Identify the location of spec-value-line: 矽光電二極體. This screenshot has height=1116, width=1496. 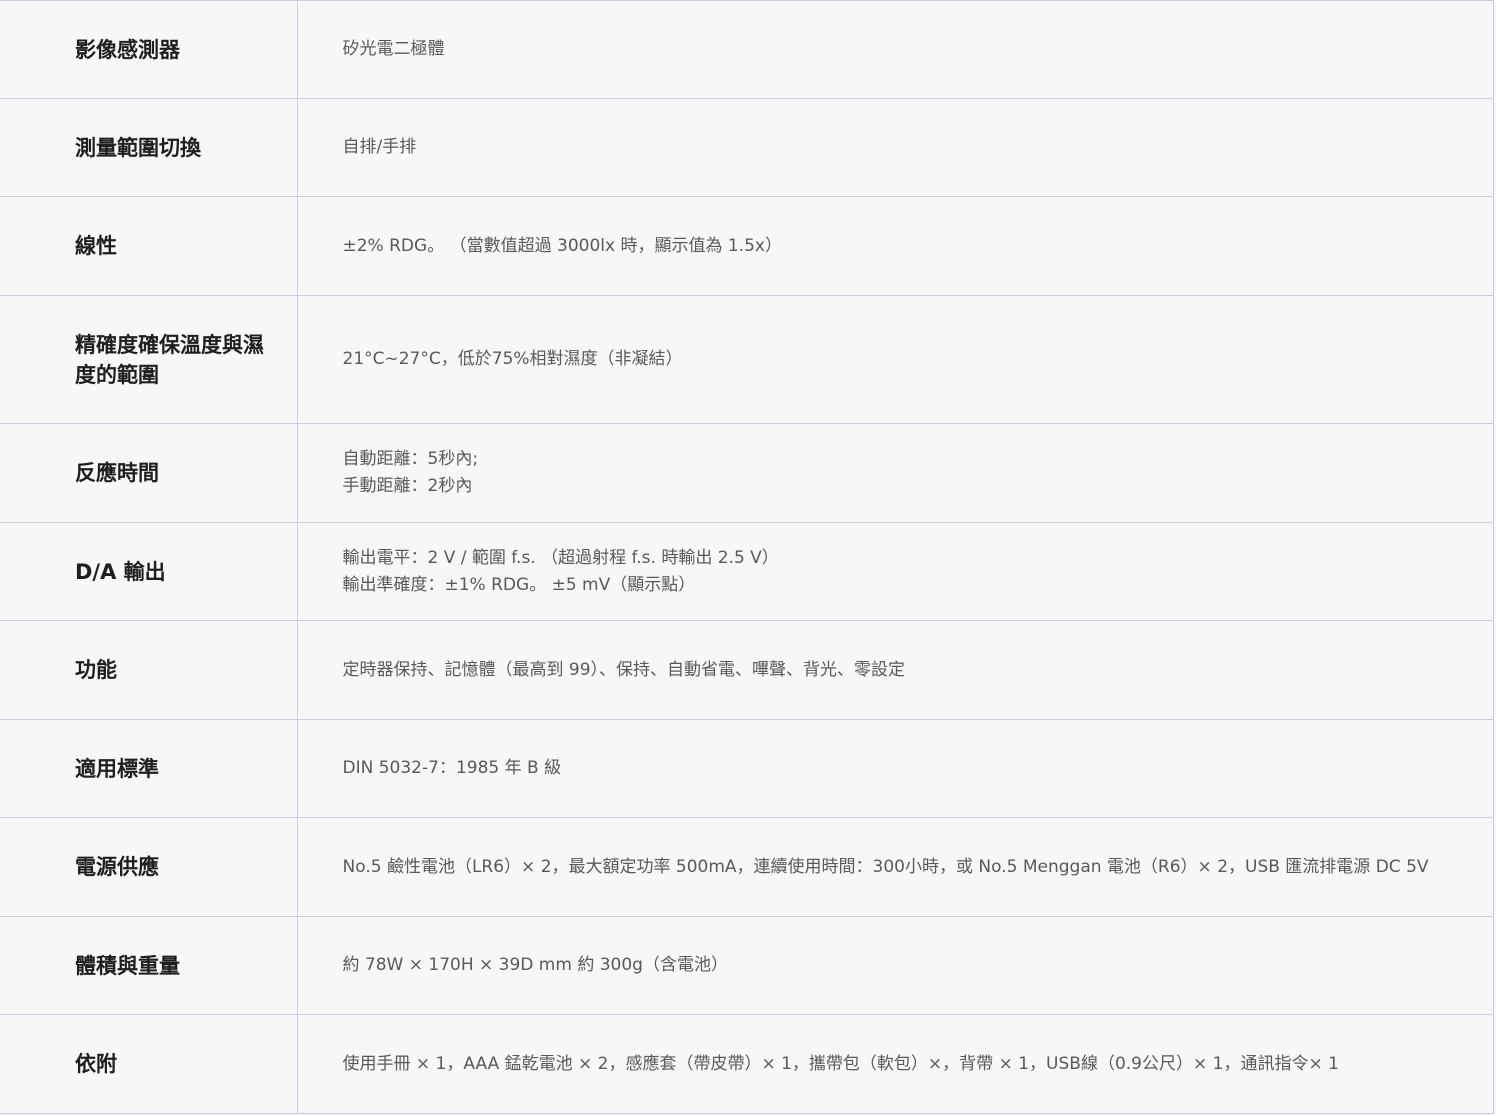
(393, 49).